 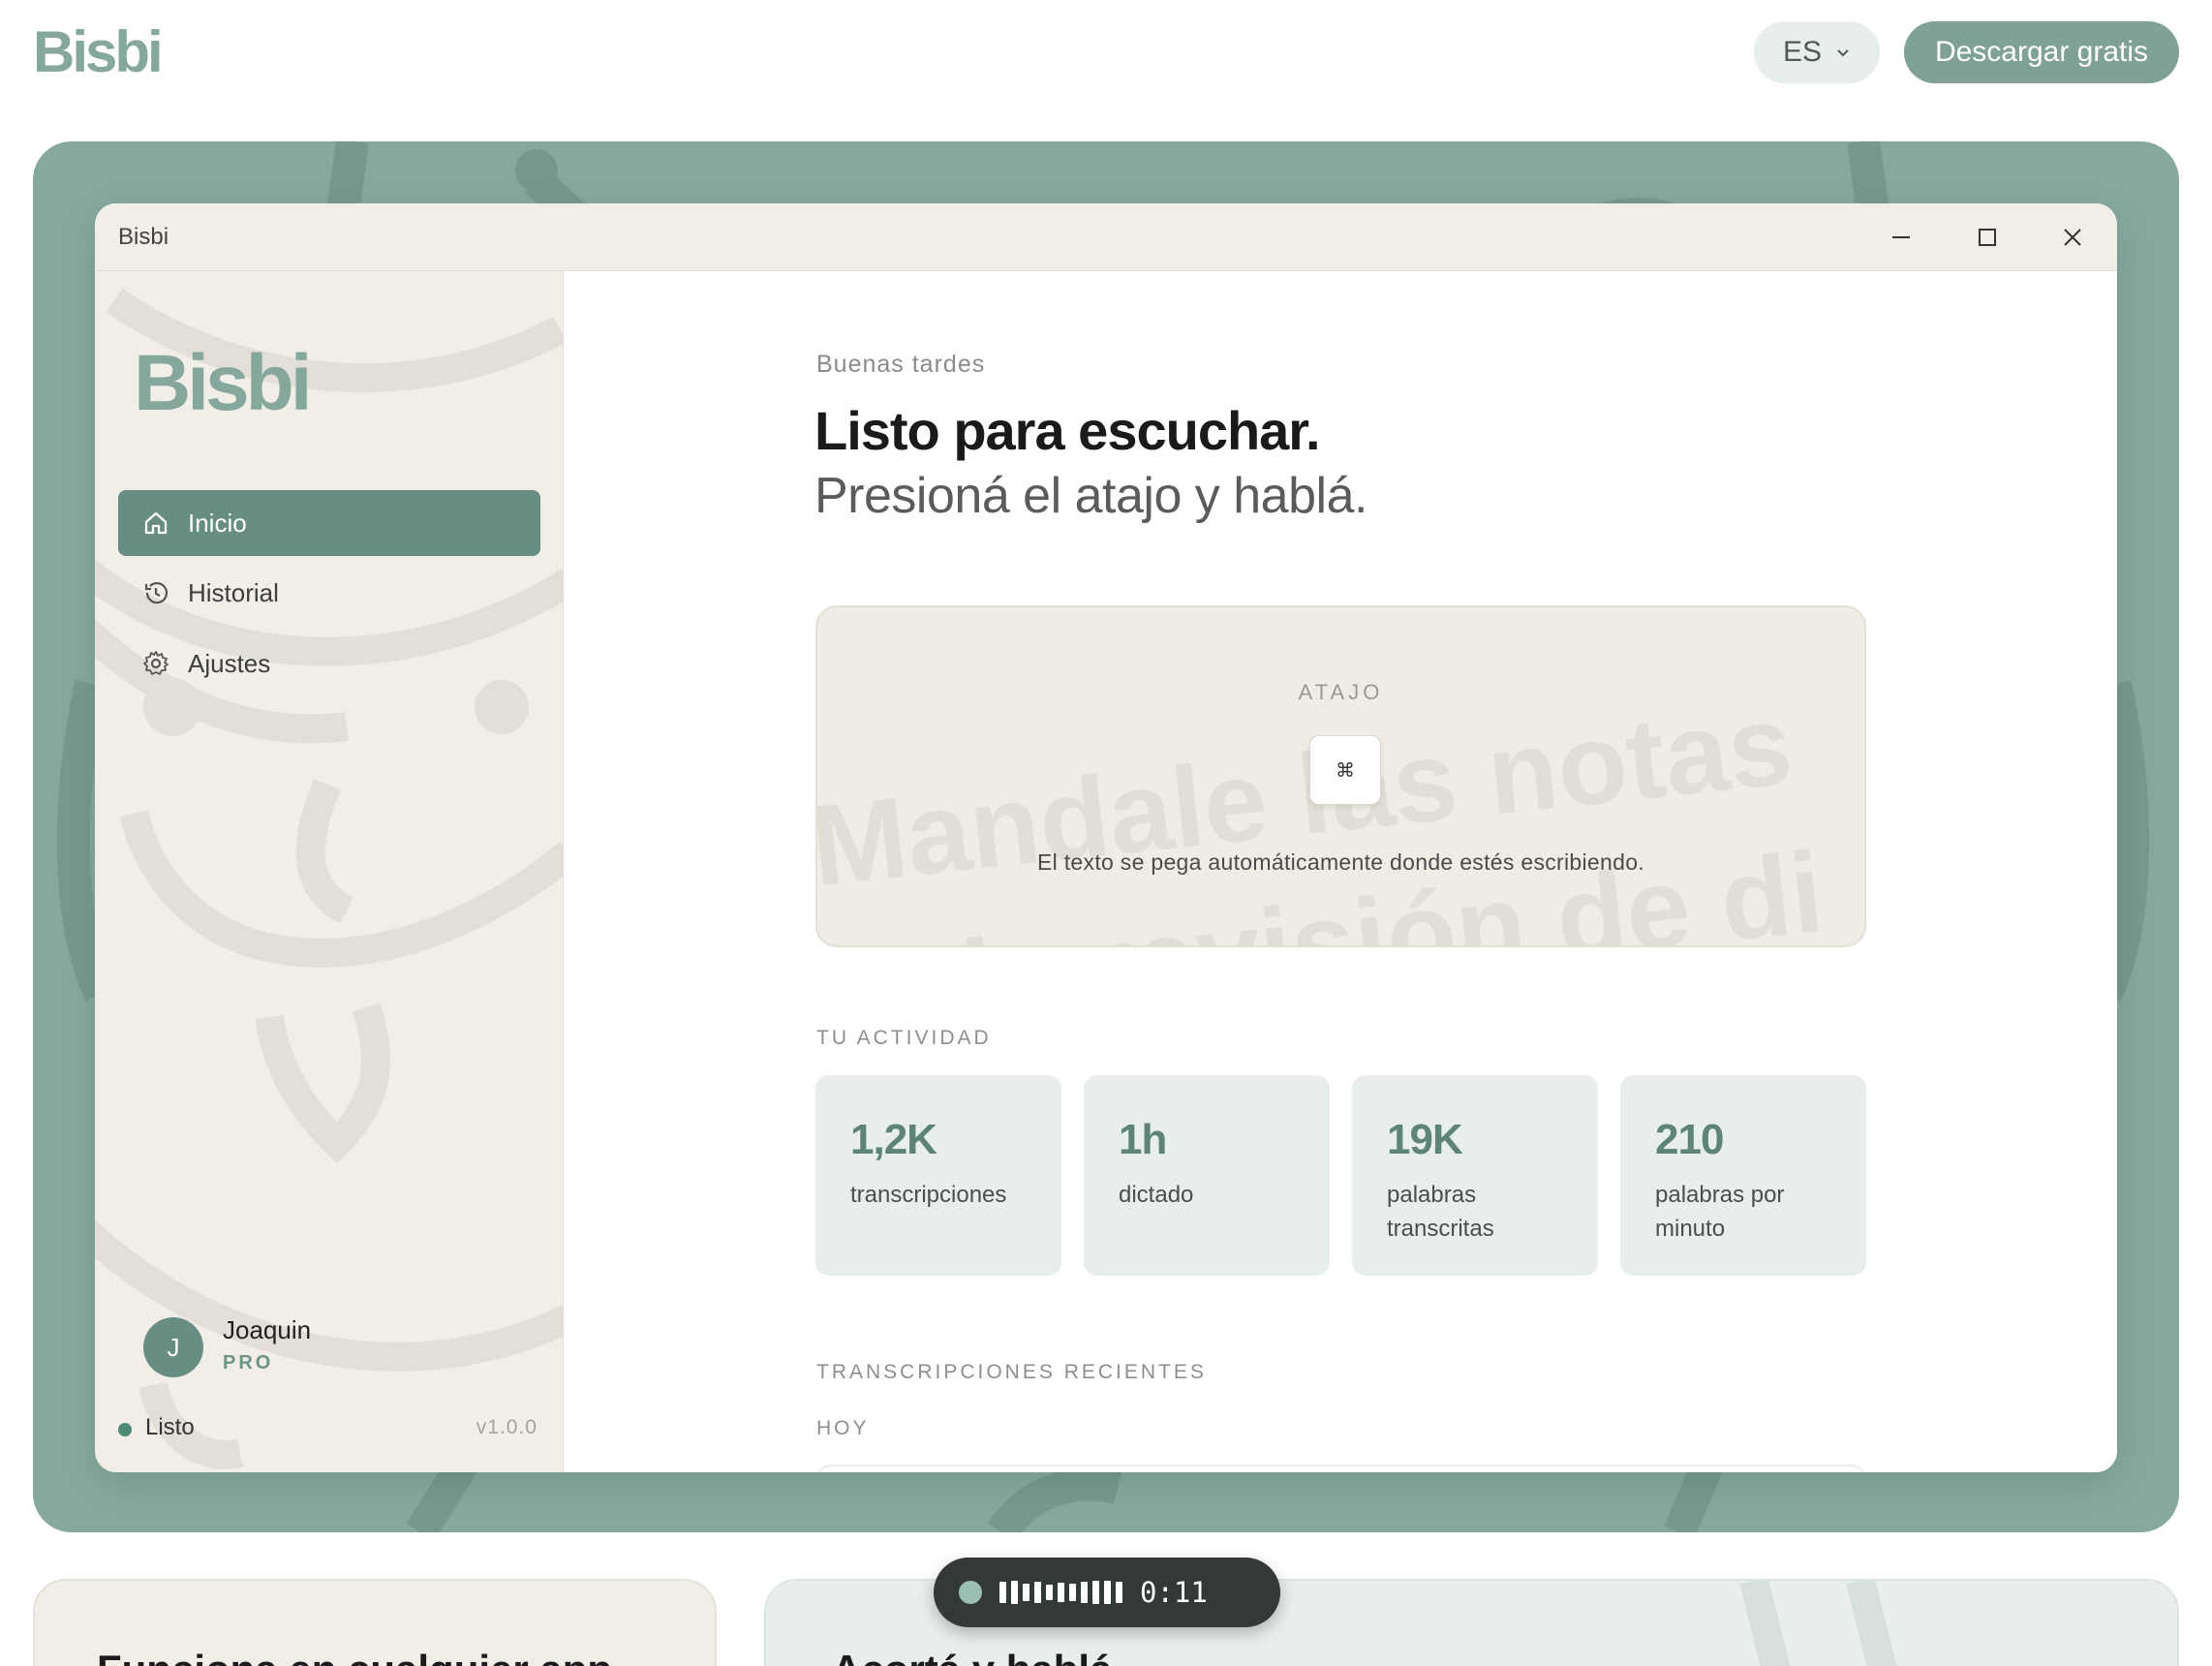 I want to click on stat-value: 1h, so click(x=1143, y=1140).